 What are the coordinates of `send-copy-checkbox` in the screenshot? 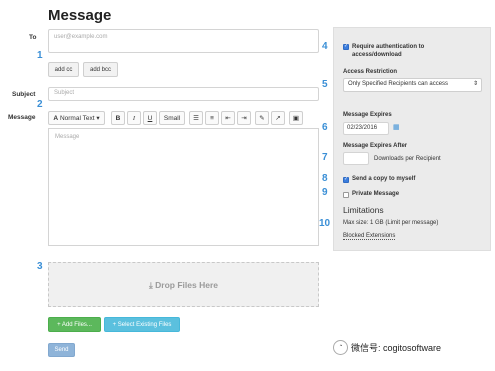 It's located at (346, 179).